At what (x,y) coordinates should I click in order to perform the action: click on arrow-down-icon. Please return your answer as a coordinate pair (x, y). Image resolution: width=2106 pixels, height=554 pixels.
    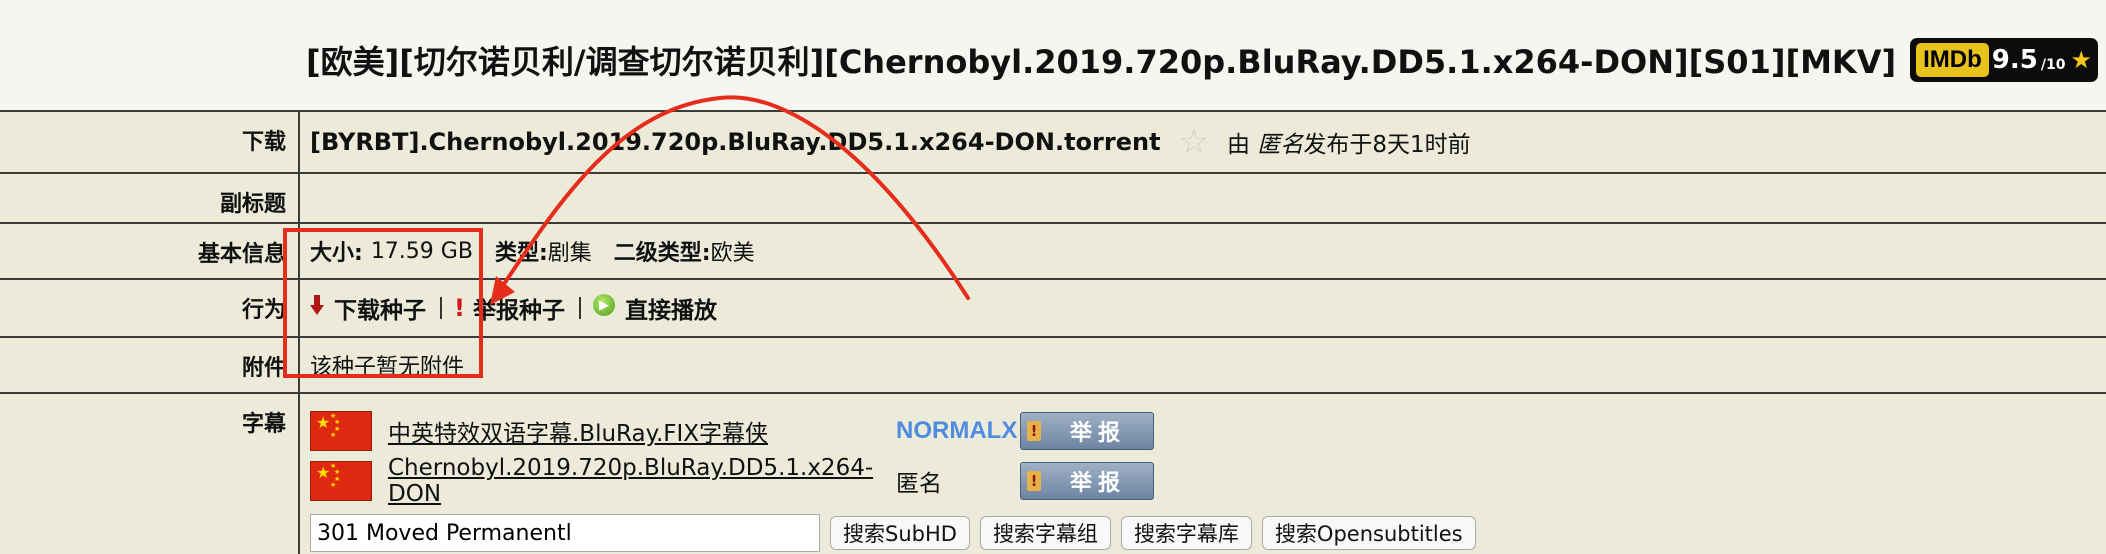
    Looking at the image, I should click on (317, 305).